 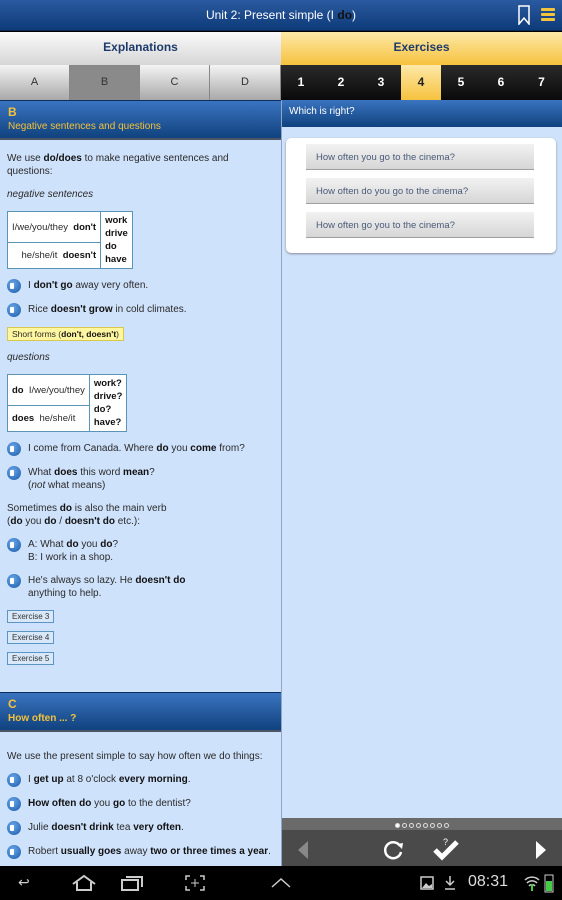 What do you see at coordinates (102, 409) in the screenshot?
I see `verb: do?` at bounding box center [102, 409].